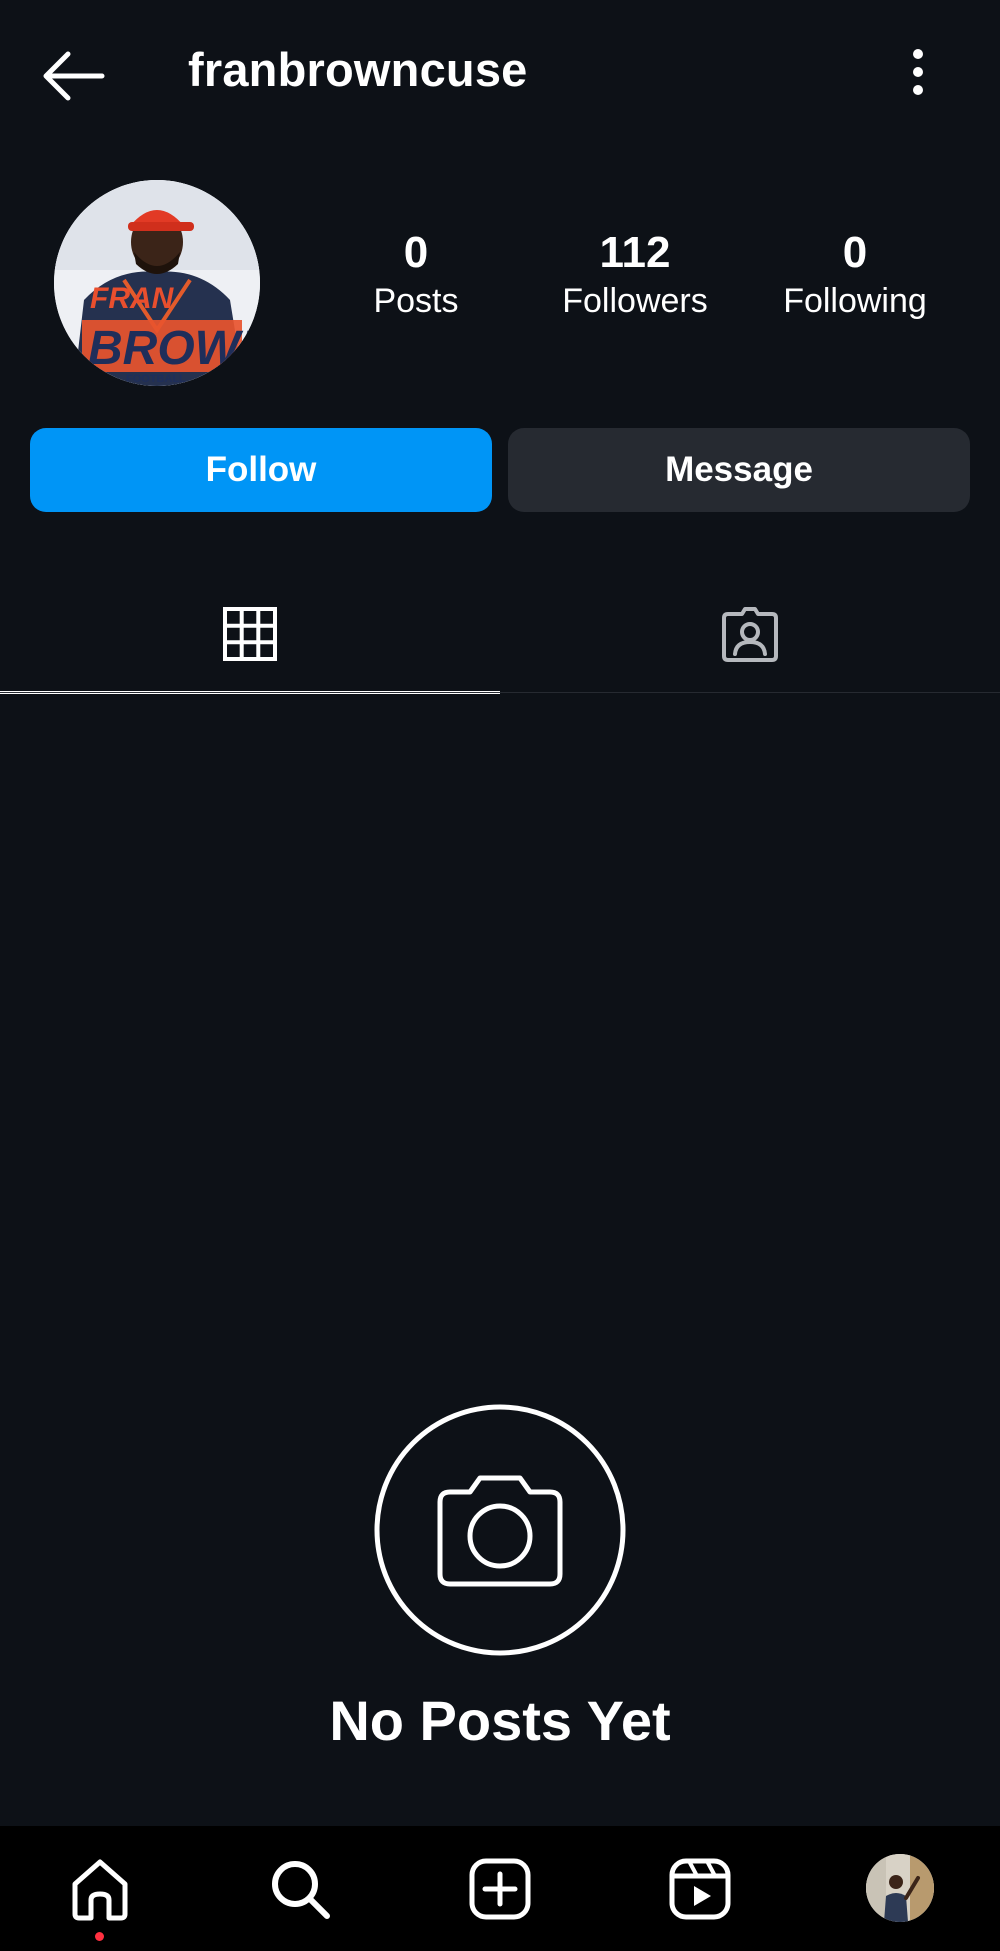 The image size is (1000, 1951). I want to click on profile-header: franbrowncuse, so click(500, 75).